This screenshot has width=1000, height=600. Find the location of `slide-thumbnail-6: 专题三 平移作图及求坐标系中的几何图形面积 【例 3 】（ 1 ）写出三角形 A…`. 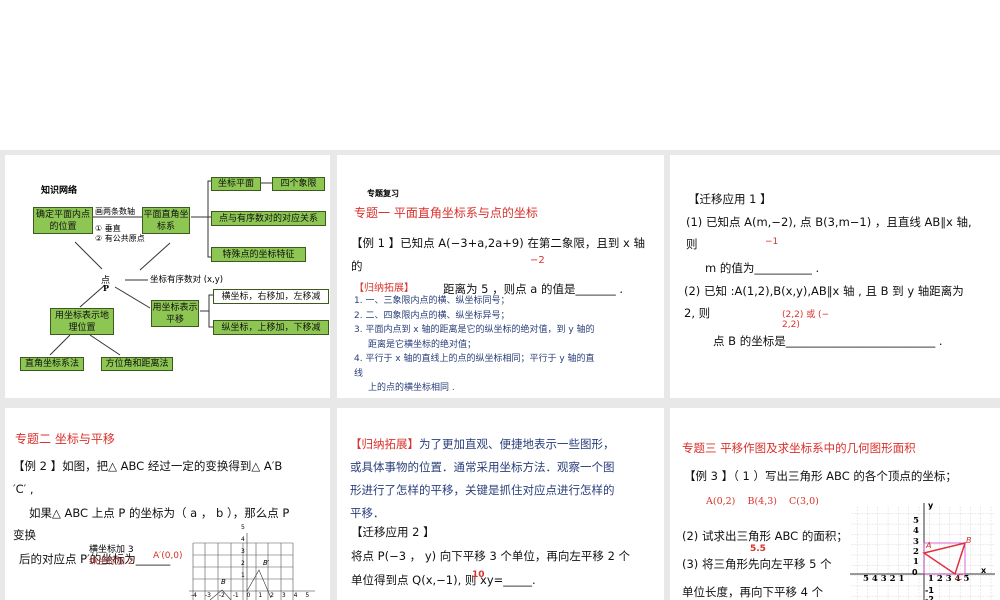

slide-thumbnail-6: 专题三 平移作图及求坐标系中的几何图形面积 【例 3 】（ 1 ）写出三角形 A… is located at coordinates (835, 504).